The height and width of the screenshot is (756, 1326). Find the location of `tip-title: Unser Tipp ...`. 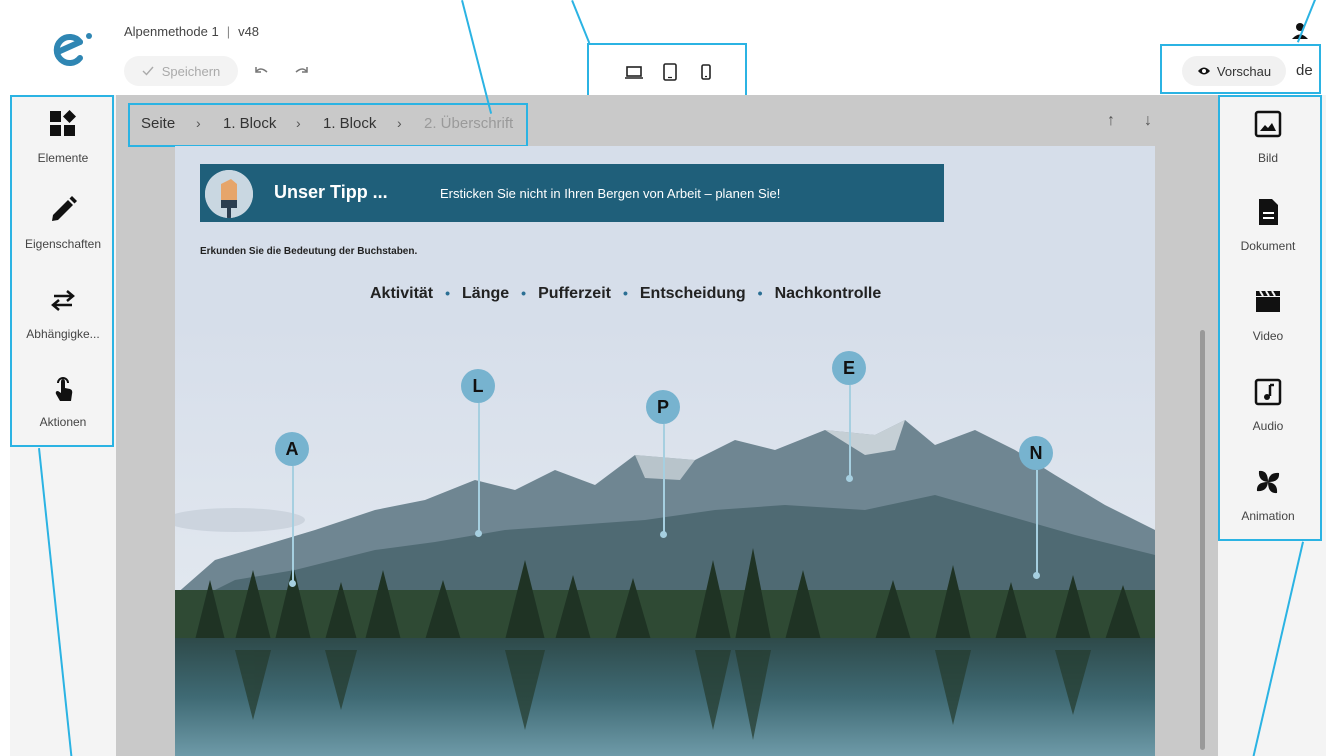

tip-title: Unser Tipp ... is located at coordinates (331, 192).